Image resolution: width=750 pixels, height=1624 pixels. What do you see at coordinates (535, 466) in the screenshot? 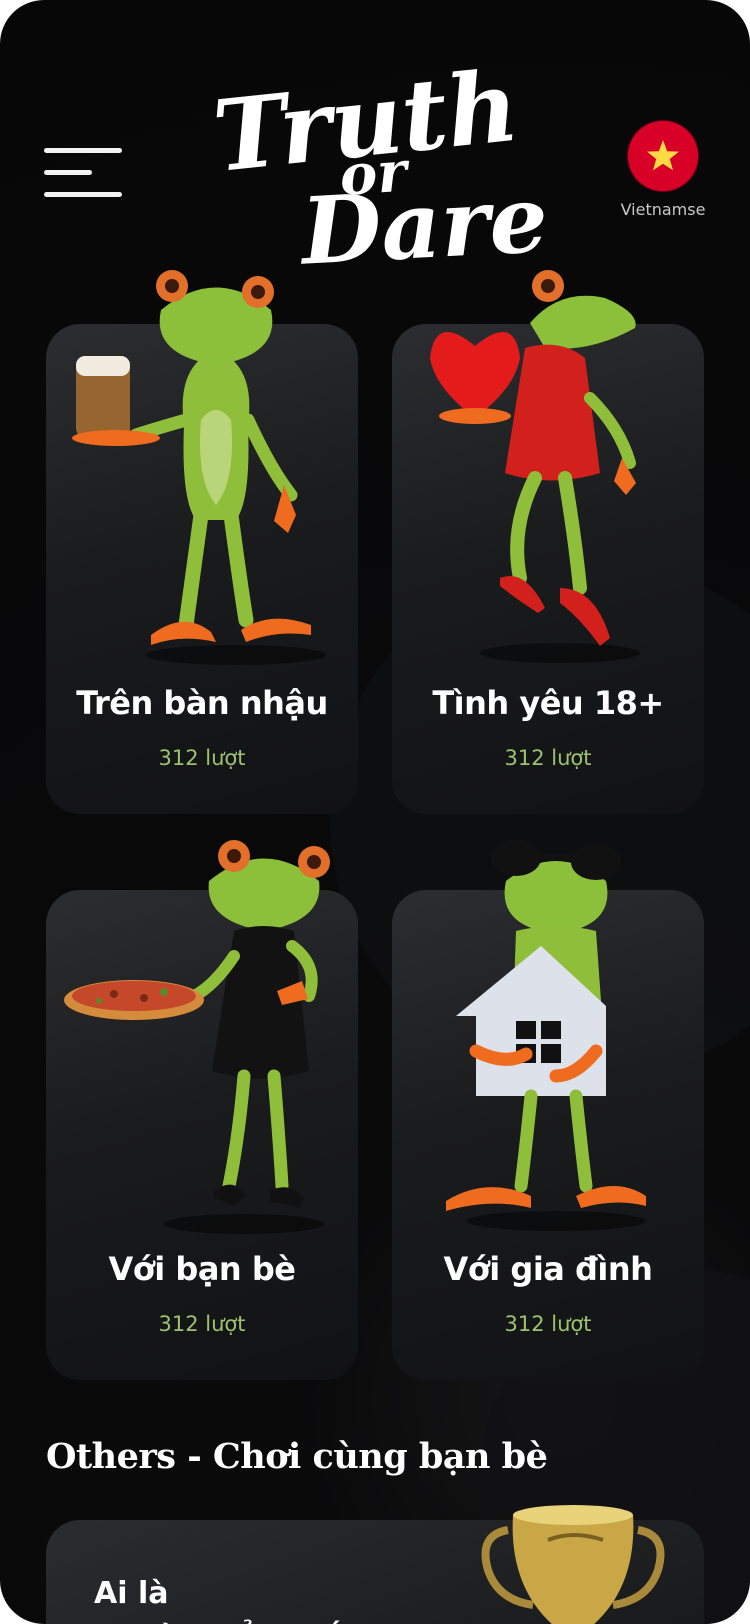
I see `frog-with-heart-illustration` at bounding box center [535, 466].